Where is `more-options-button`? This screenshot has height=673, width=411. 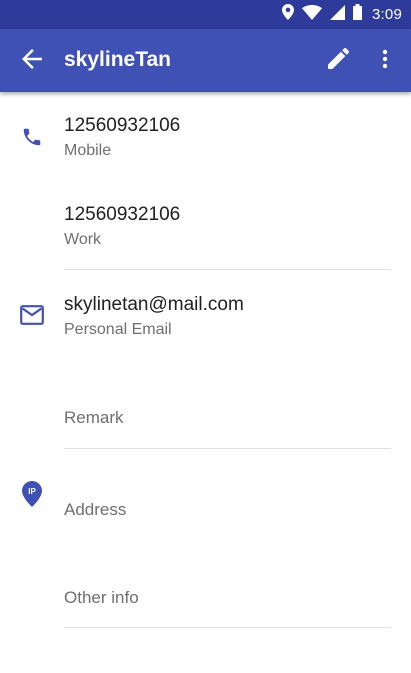 more-options-button is located at coordinates (385, 61).